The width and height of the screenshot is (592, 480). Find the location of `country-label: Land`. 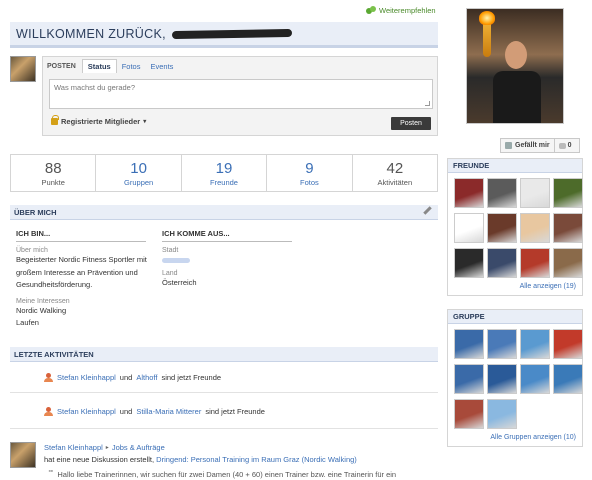

country-label: Land is located at coordinates (170, 273).